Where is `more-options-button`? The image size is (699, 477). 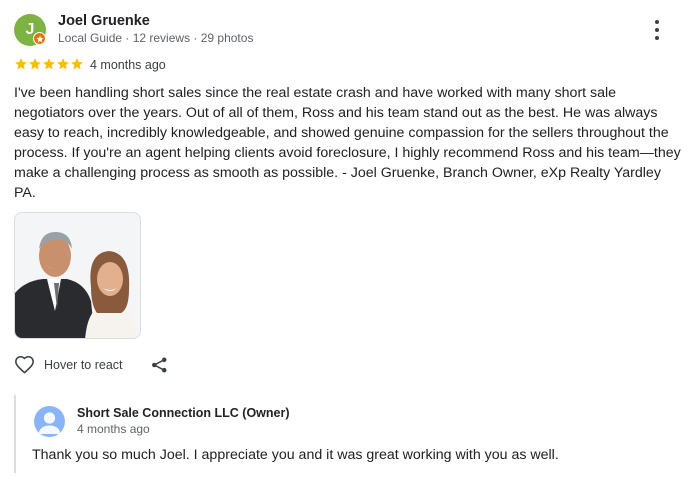
more-options-button is located at coordinates (657, 30).